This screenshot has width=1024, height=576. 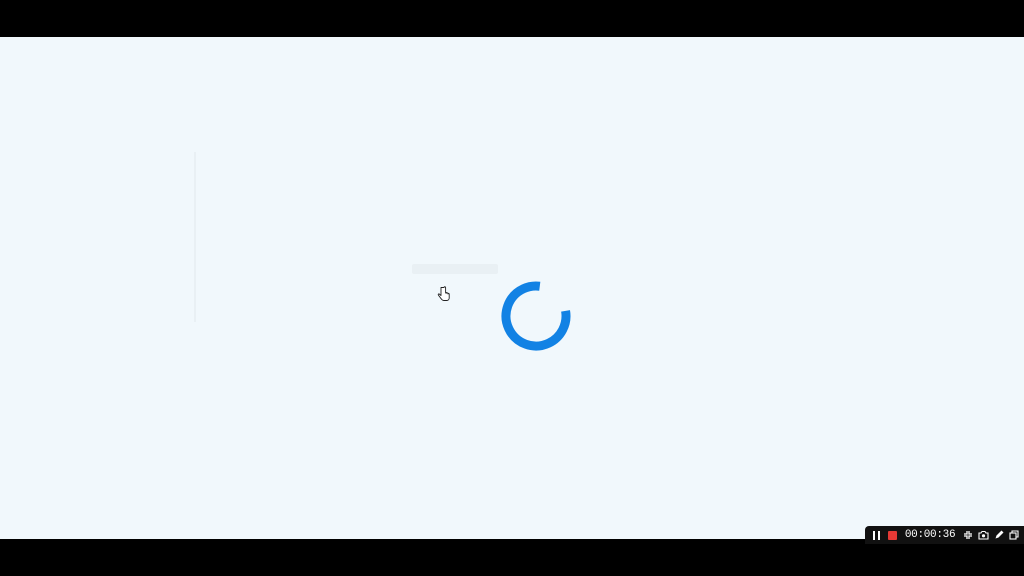 I want to click on loading-spinner-icon, so click(x=536, y=316).